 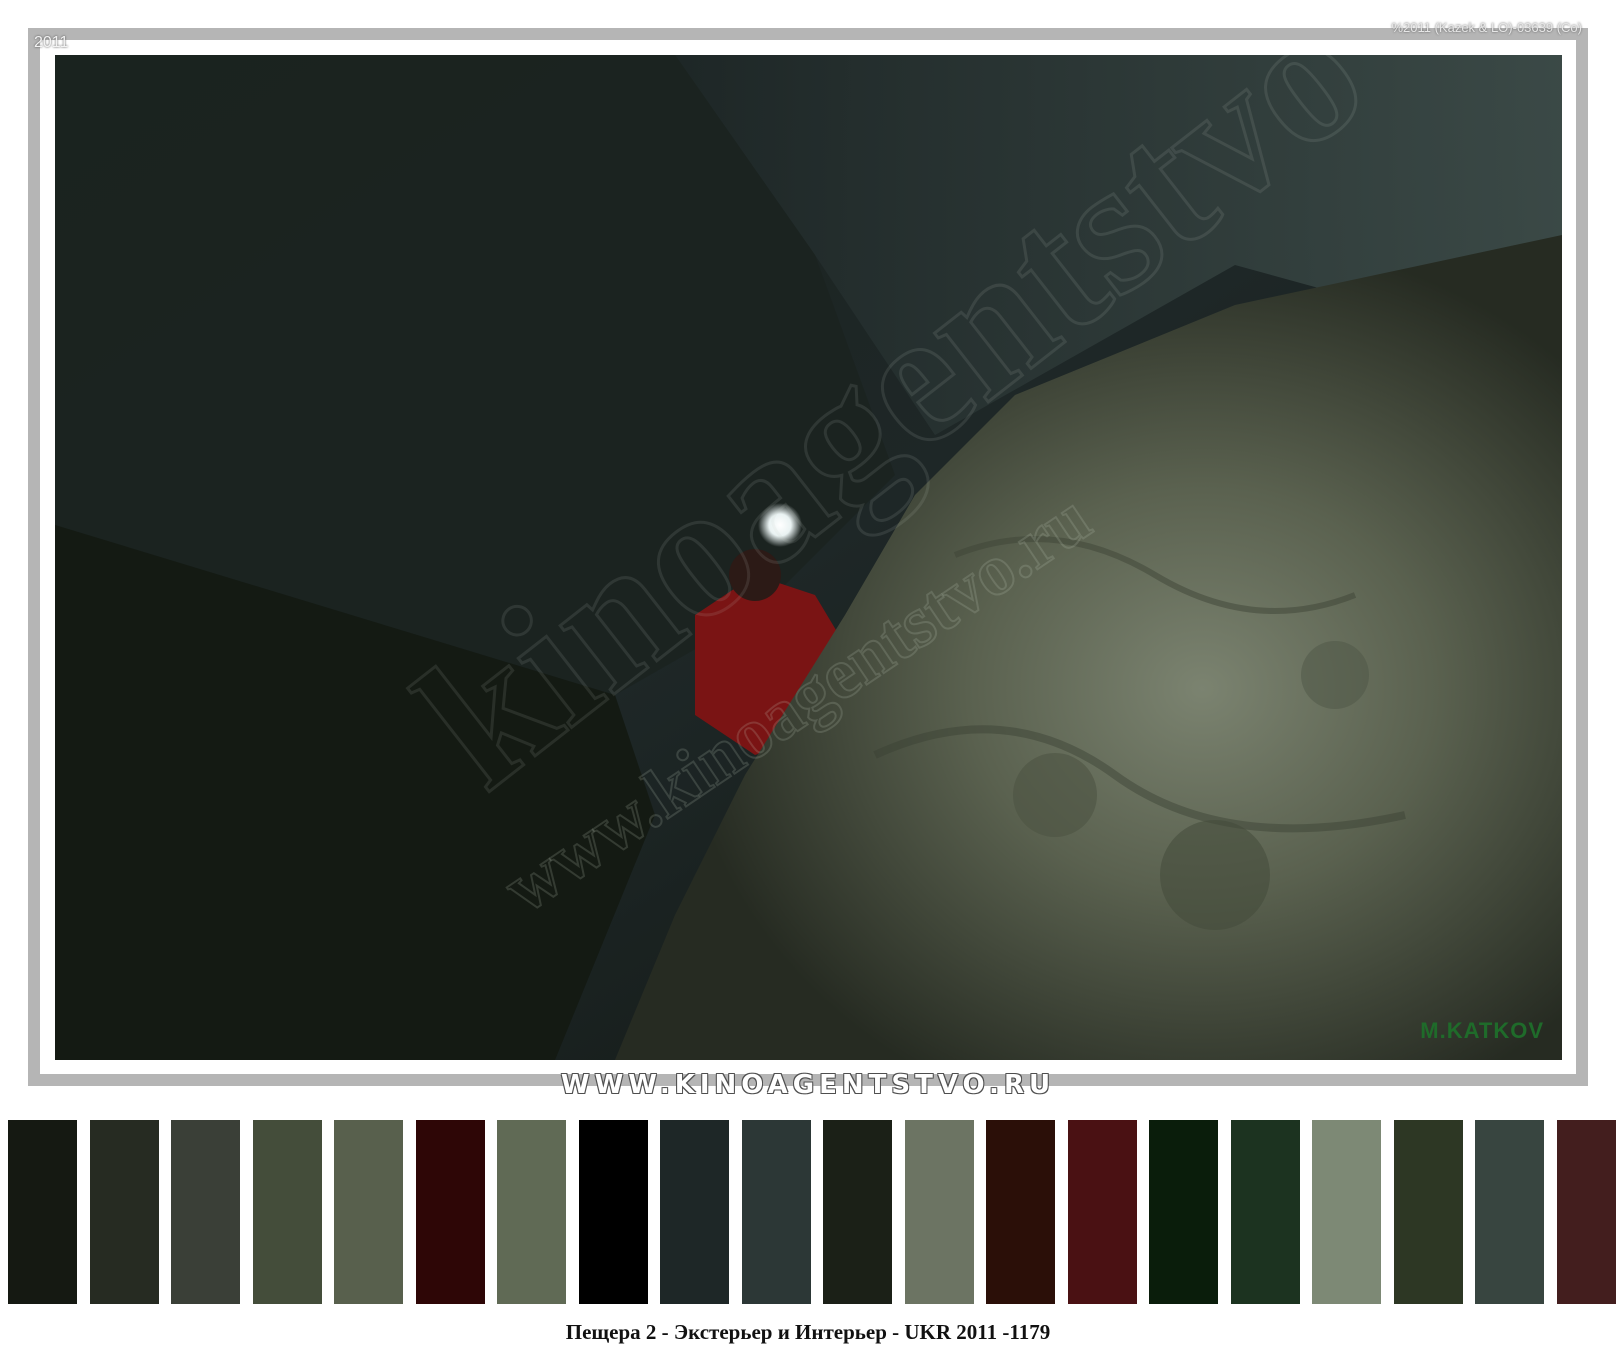 I want to click on photographer-signature: M.KATKOV, so click(x=1482, y=1030).